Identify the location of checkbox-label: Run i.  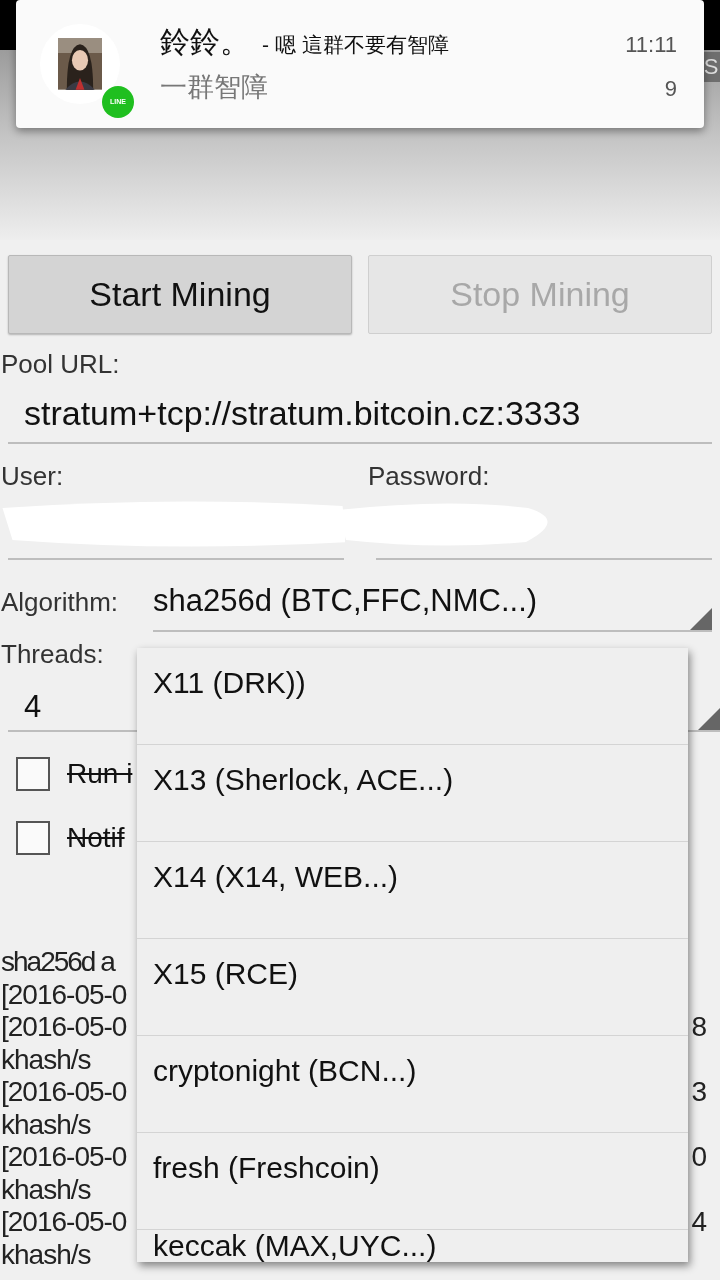
(100, 774).